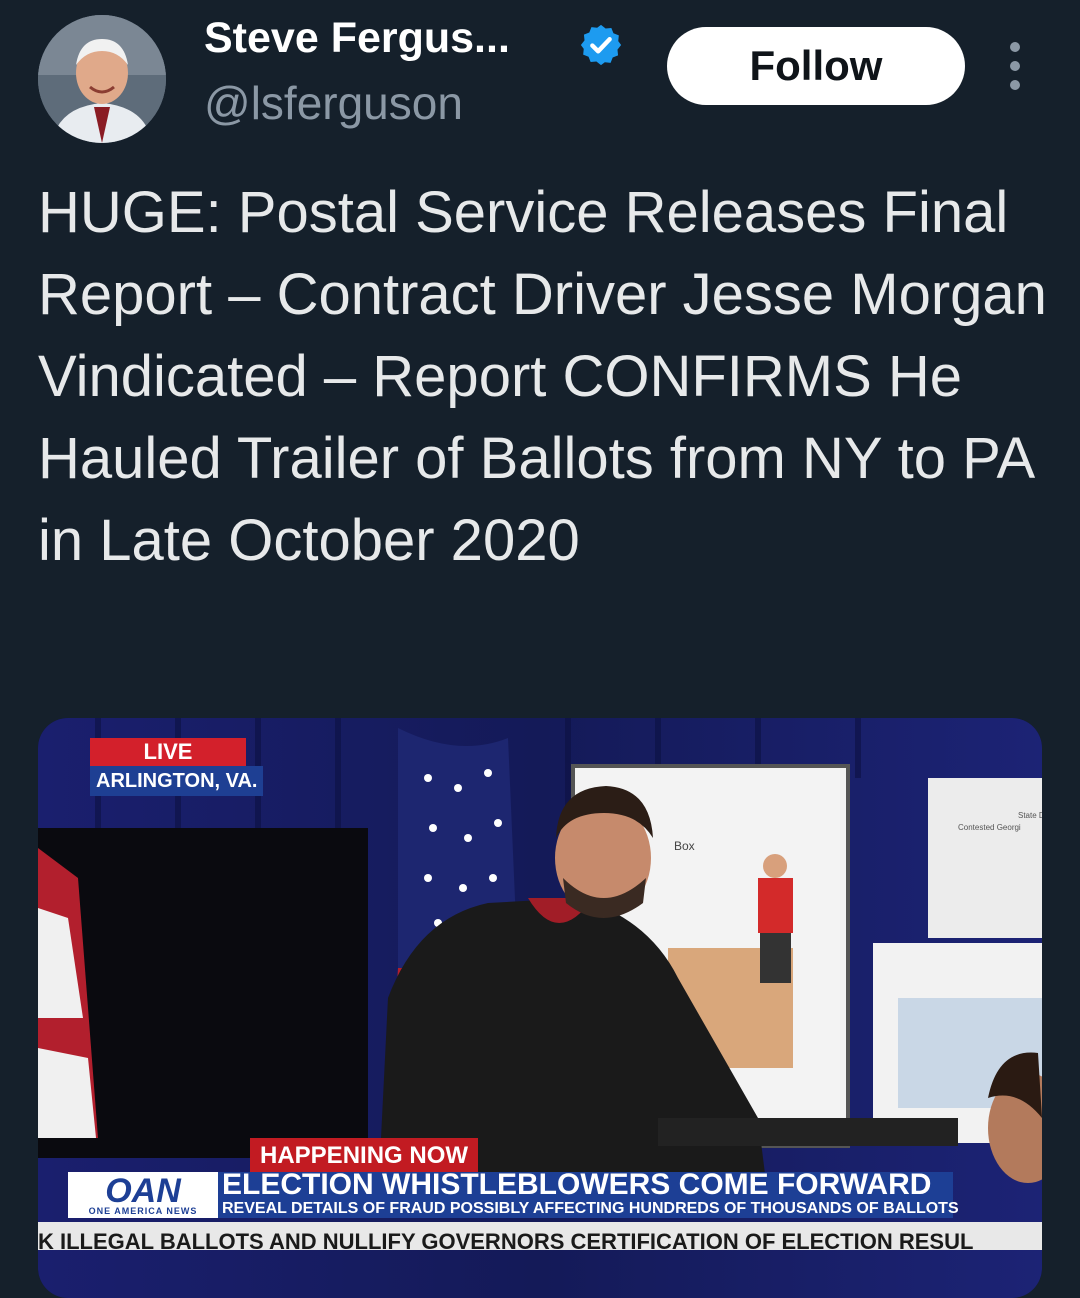  What do you see at coordinates (364, 1155) in the screenshot?
I see `happening-now-label: HAPPENING NOW` at bounding box center [364, 1155].